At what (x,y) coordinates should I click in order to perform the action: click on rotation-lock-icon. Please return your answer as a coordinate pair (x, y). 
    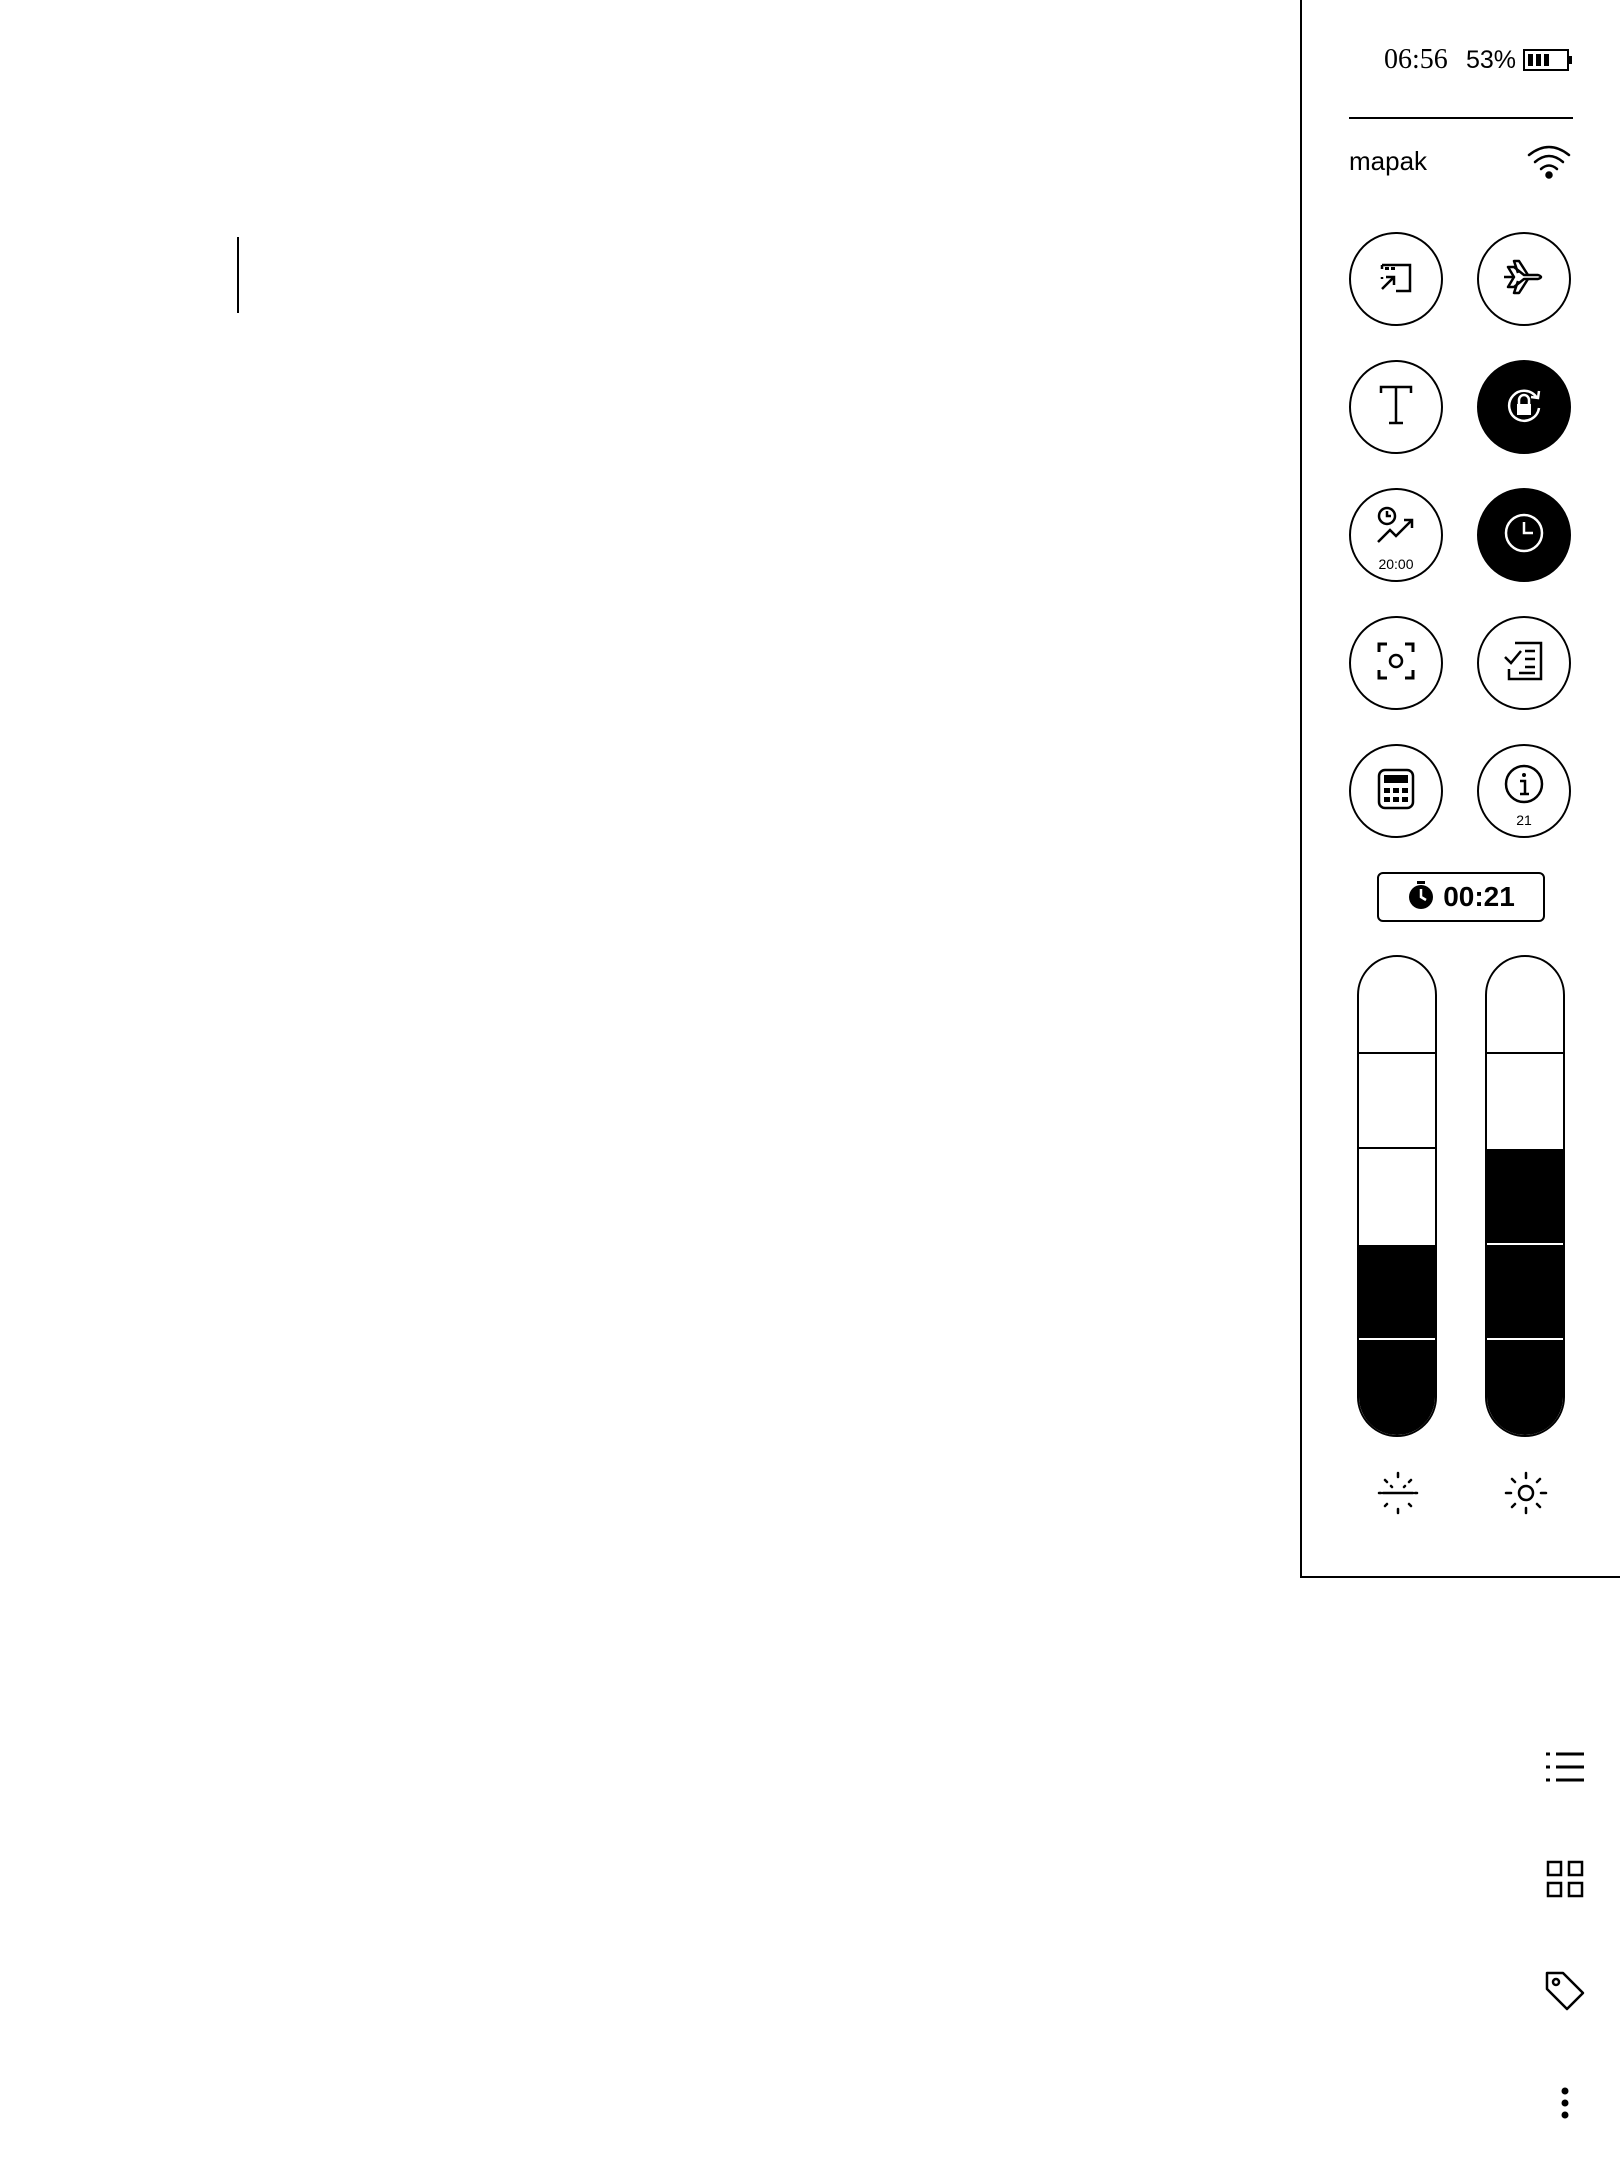
    Looking at the image, I should click on (1524, 407).